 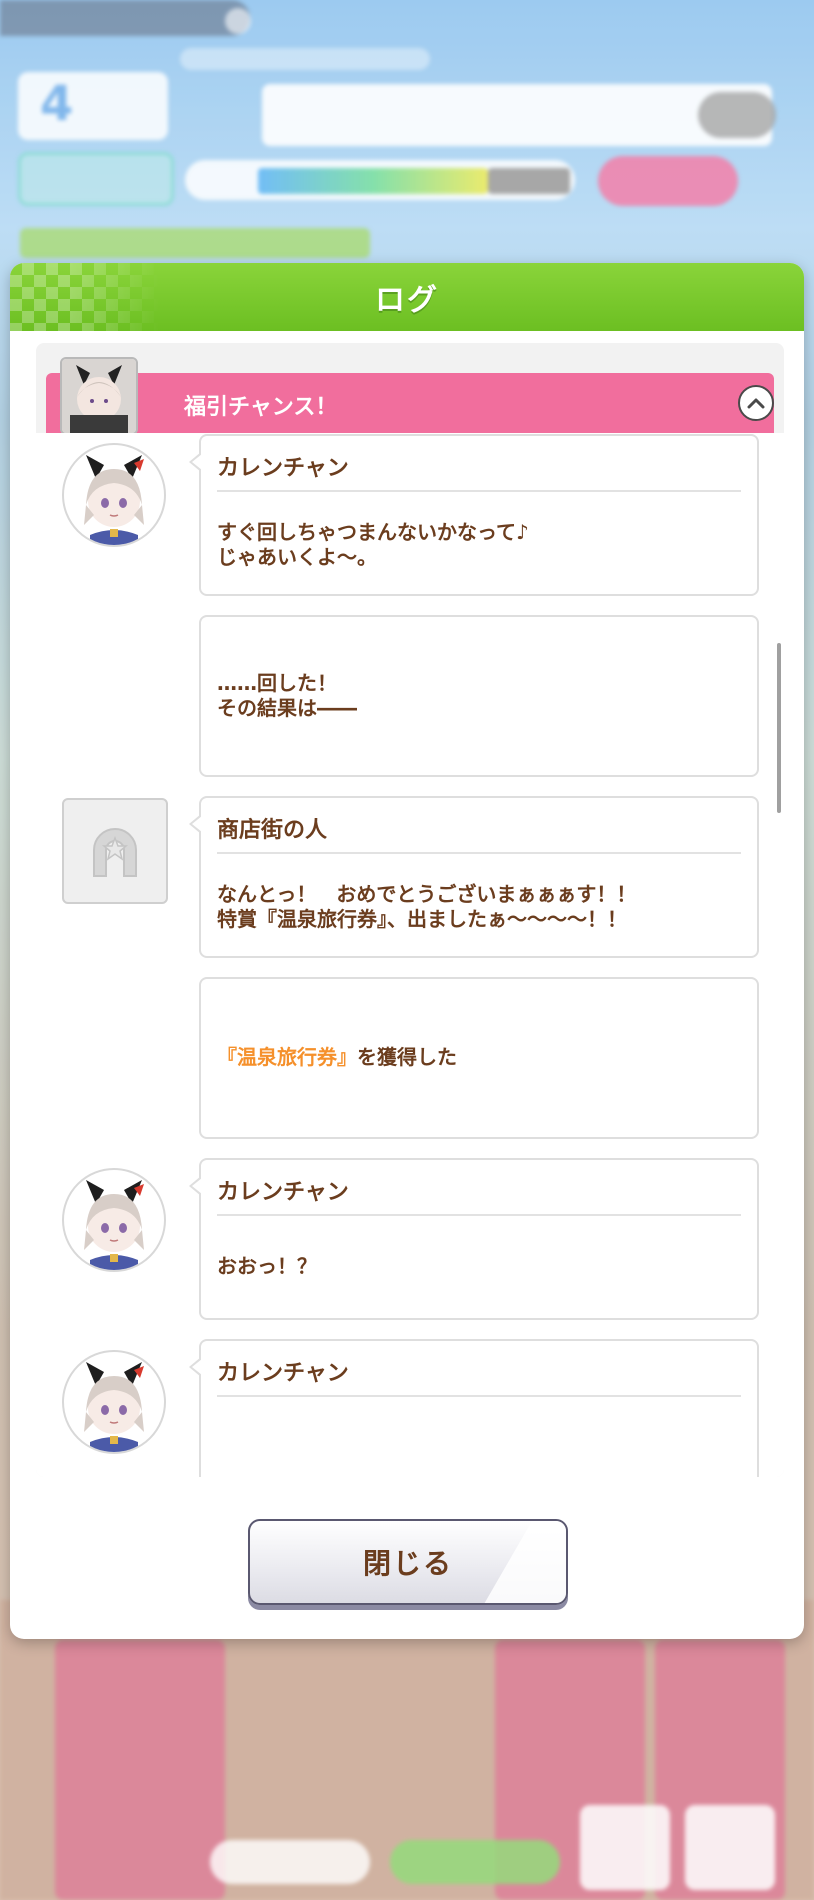 What do you see at coordinates (287, 1057) in the screenshot?
I see `item-name: 温泉旅行券` at bounding box center [287, 1057].